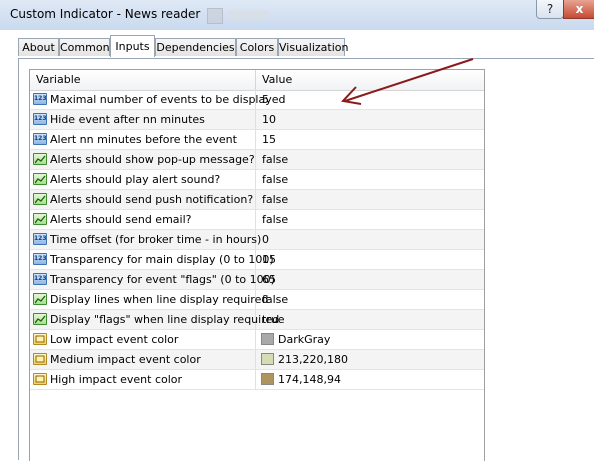 This screenshot has width=594, height=461. What do you see at coordinates (149, 299) in the screenshot?
I see `variable-cell: Display lines when line display required` at bounding box center [149, 299].